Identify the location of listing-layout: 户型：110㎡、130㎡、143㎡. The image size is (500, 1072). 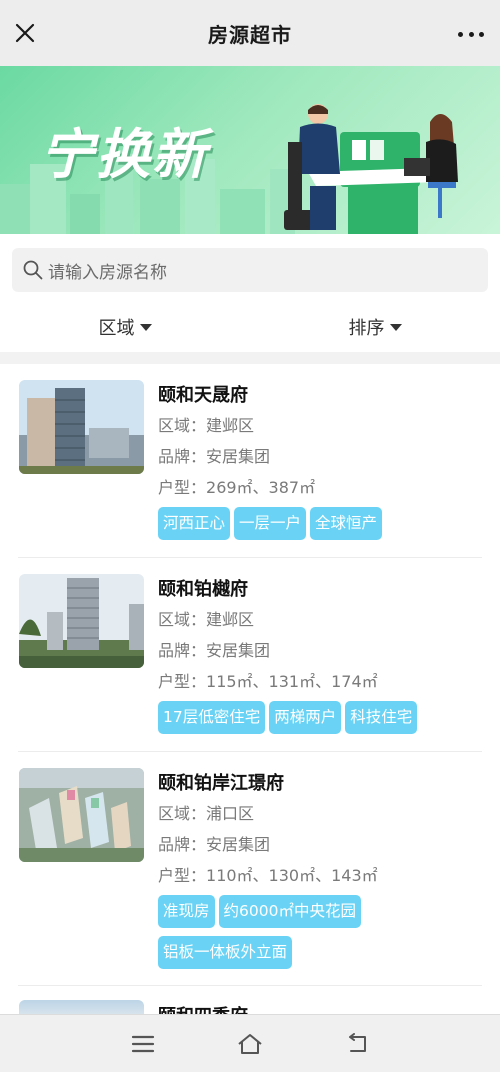
(320, 875).